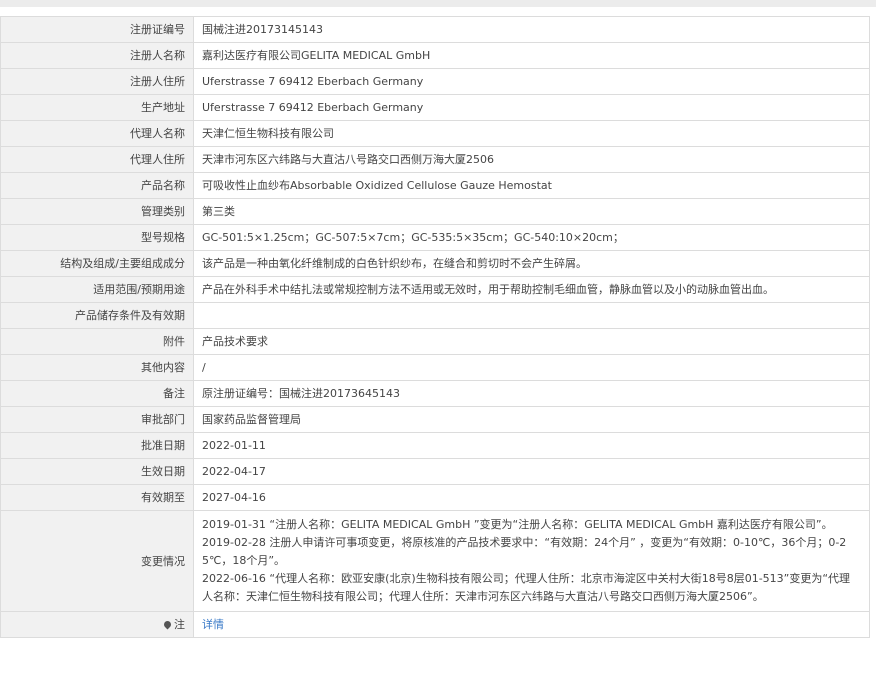 The width and height of the screenshot is (876, 674). I want to click on row-value: /, so click(531, 367).